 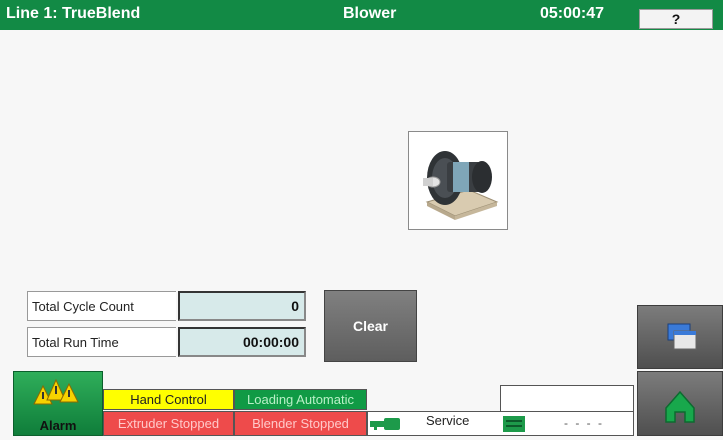 What do you see at coordinates (56, 391) in the screenshot?
I see `alarm-warning-icon` at bounding box center [56, 391].